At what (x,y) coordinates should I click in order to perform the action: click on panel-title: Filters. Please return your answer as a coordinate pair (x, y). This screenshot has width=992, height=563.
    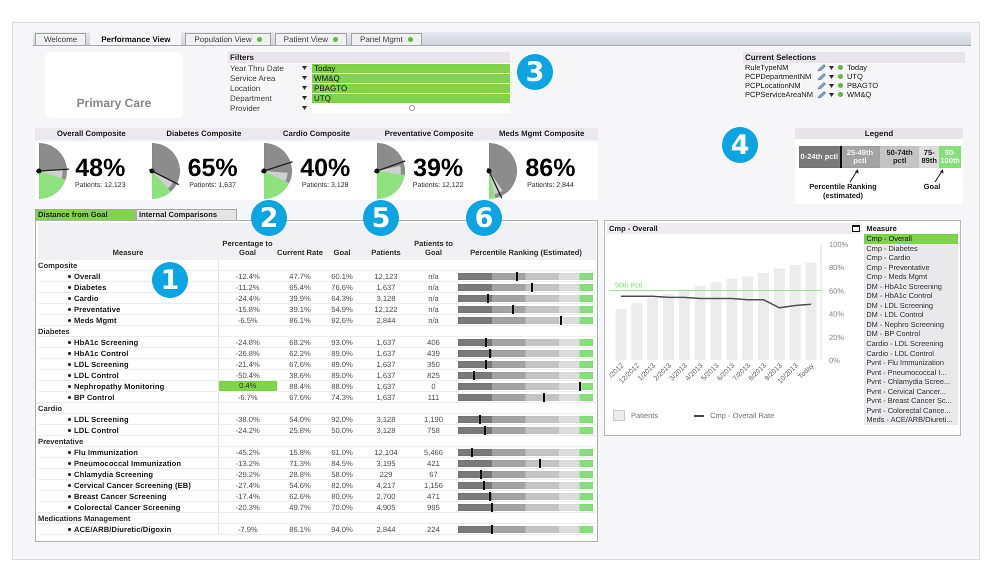
    Looking at the image, I should click on (369, 57).